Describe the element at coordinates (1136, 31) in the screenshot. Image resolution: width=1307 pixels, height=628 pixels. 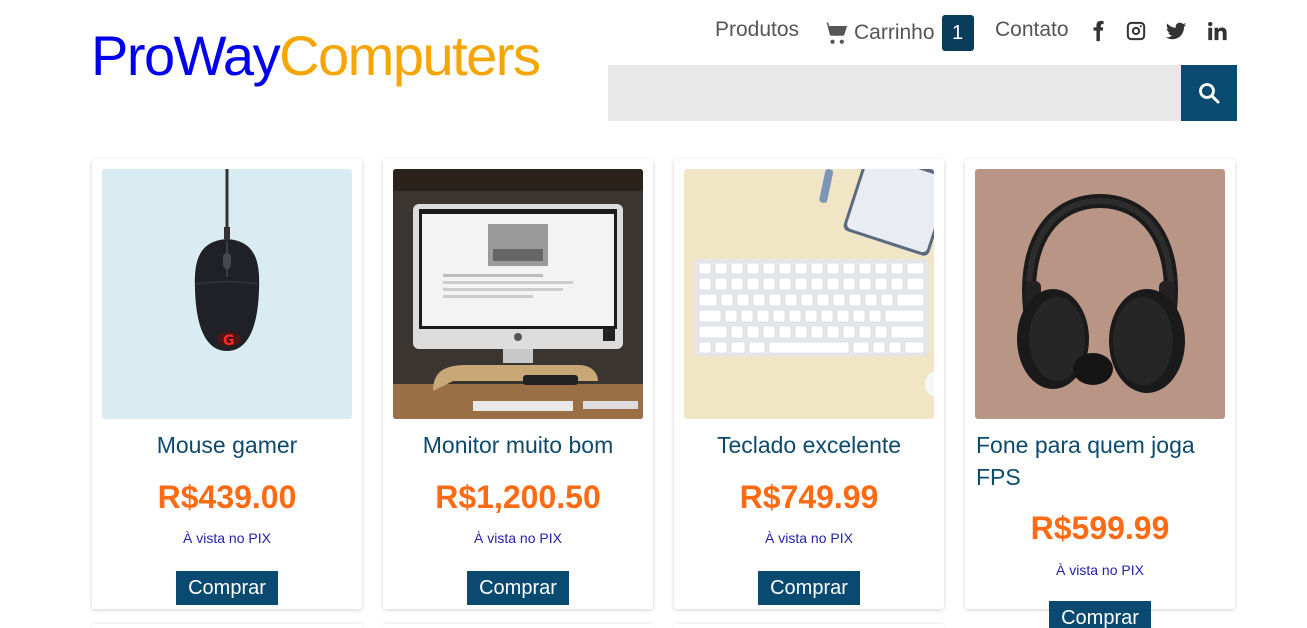
I see `instagram-icon` at that location.